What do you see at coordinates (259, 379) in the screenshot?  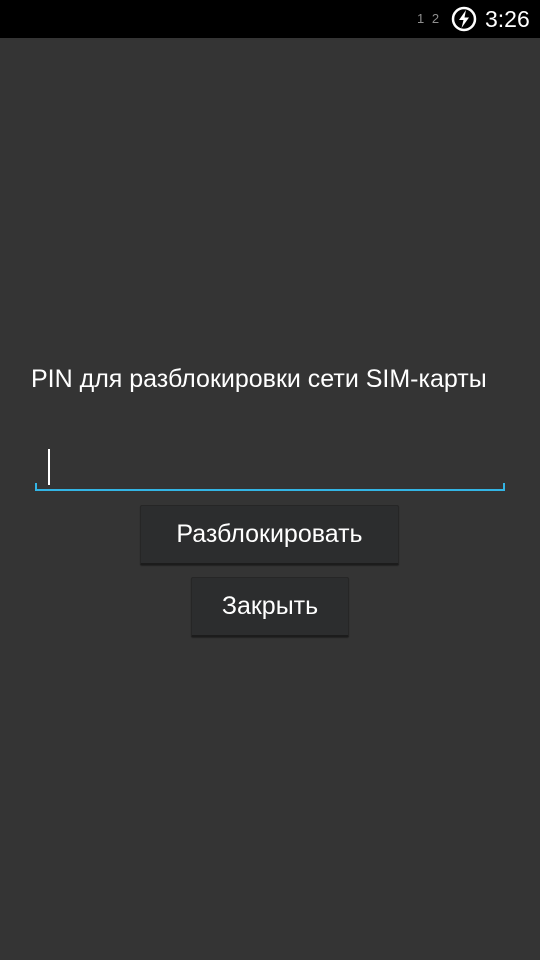 I see `pin-prompt-label: PIN для разблокировки сети SIM-карты` at bounding box center [259, 379].